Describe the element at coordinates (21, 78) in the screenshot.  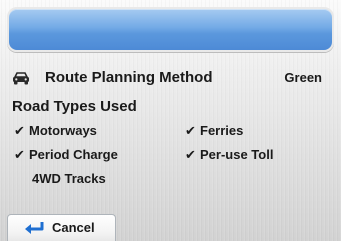
I see `car-icon` at that location.